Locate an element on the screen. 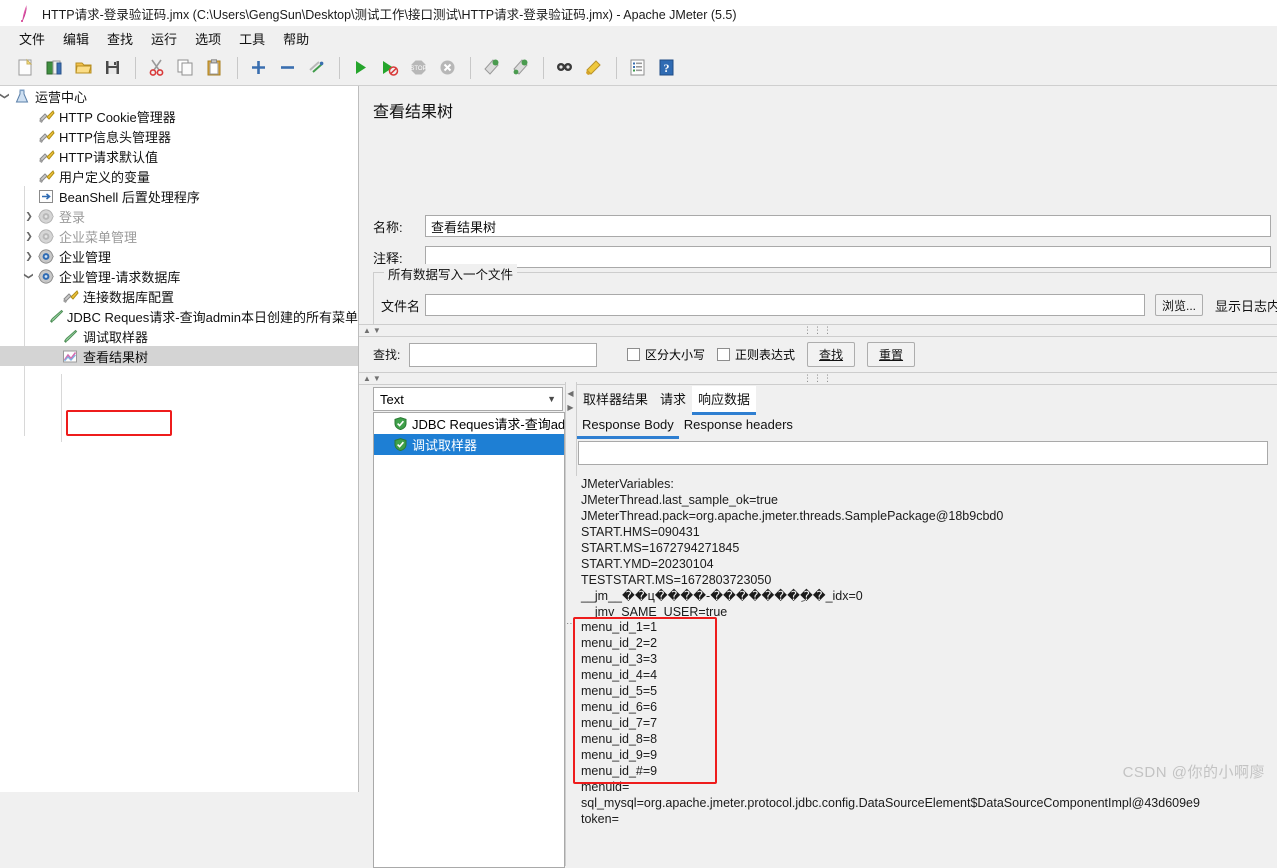 The height and width of the screenshot is (868, 1277). start-no-pauses-icon is located at coordinates (389, 68).